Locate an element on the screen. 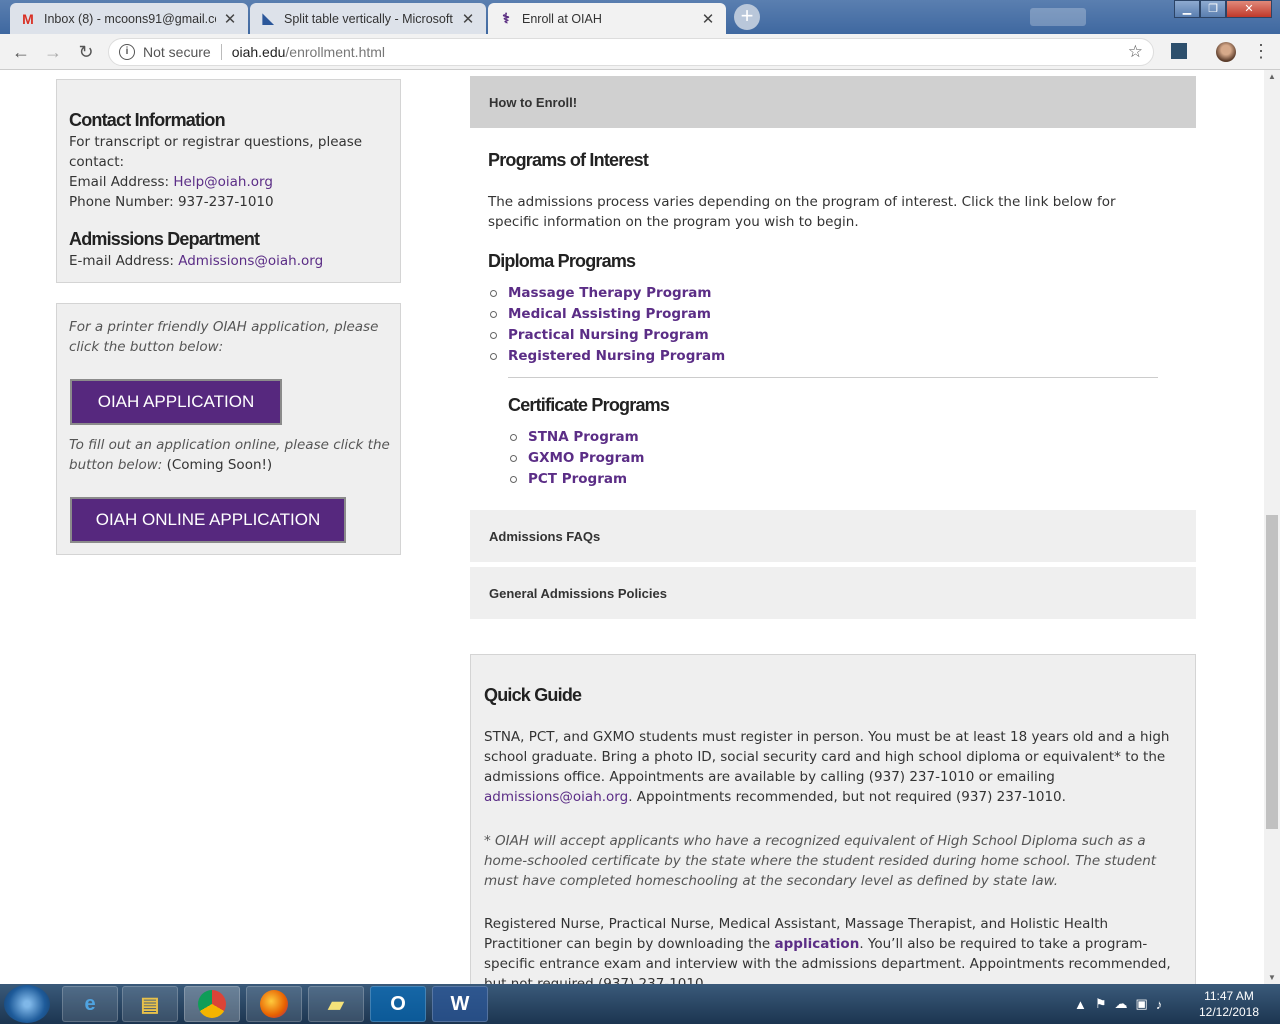  tab-title: Inbox (8) - mcoons91@gmail.com is located at coordinates (130, 18).